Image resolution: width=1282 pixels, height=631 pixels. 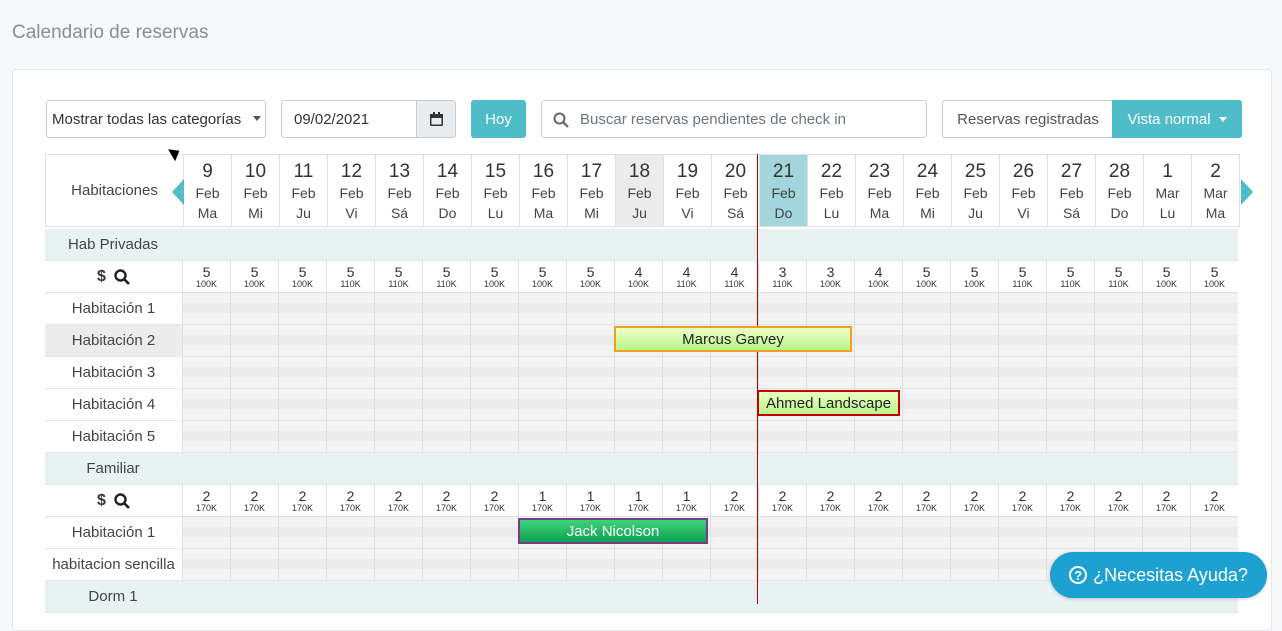 What do you see at coordinates (498, 119) in the screenshot?
I see `today-button: Hoy` at bounding box center [498, 119].